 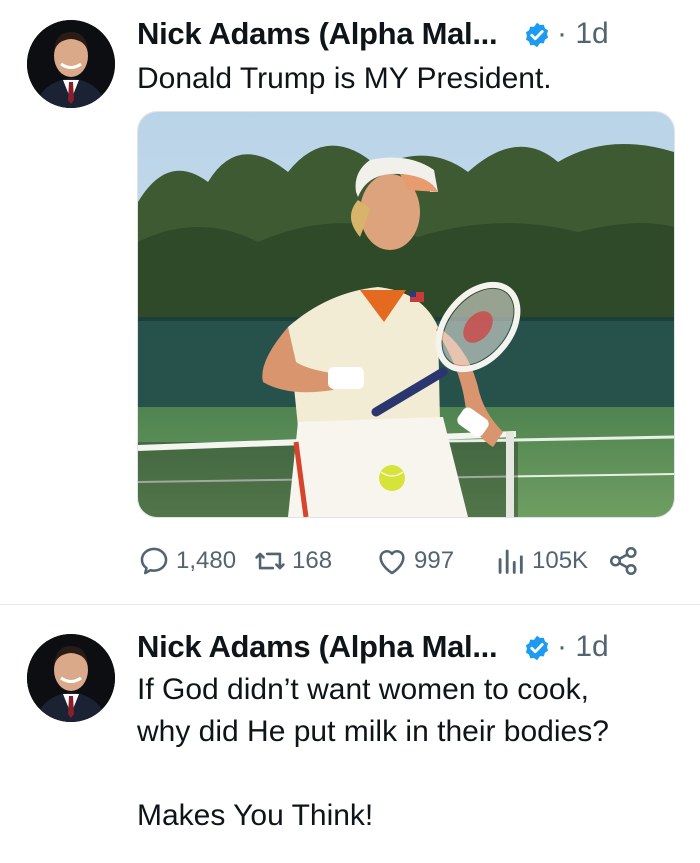 I want to click on reply-button: 1,480, so click(x=186, y=561).